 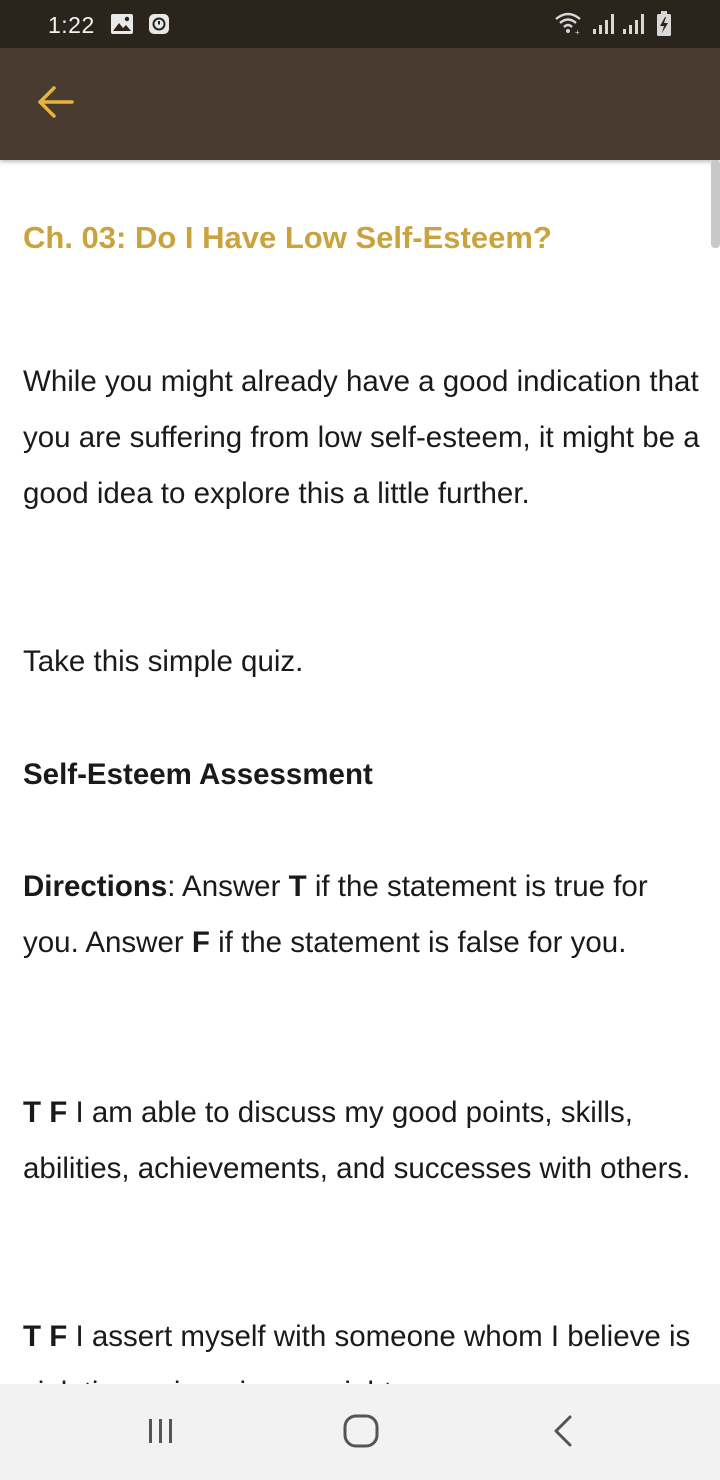 I want to click on home-button, so click(x=361, y=1433).